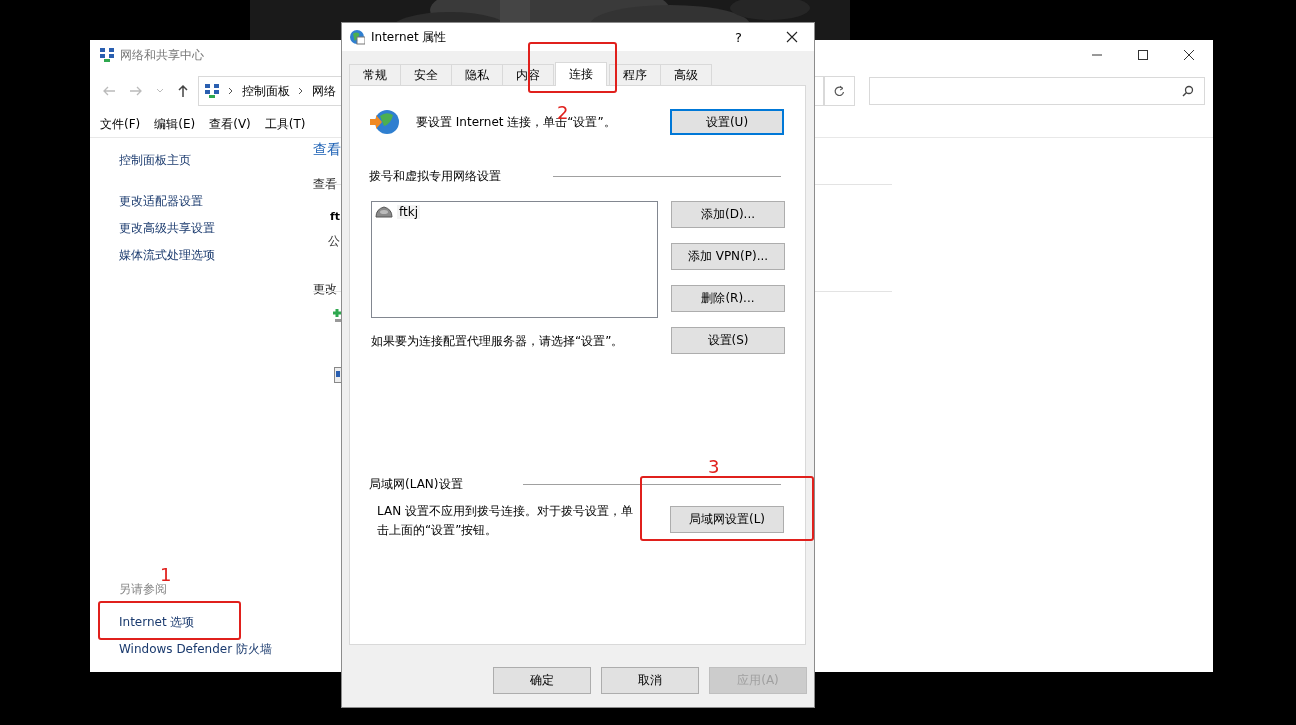  Describe the element at coordinates (143, 589) in the screenshot. I see `see-also-heading: 另请参阅` at that location.